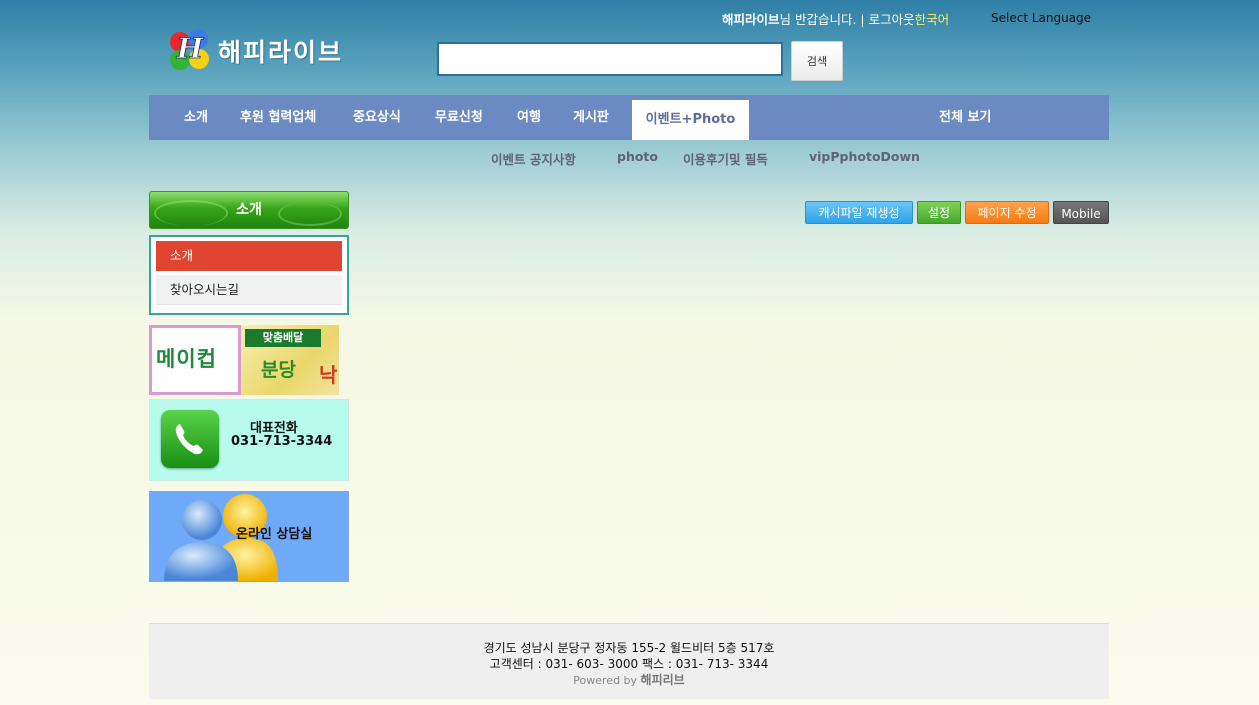 This screenshot has height=705, width=1259. I want to click on powered-by-brand: 해피리브, so click(663, 680).